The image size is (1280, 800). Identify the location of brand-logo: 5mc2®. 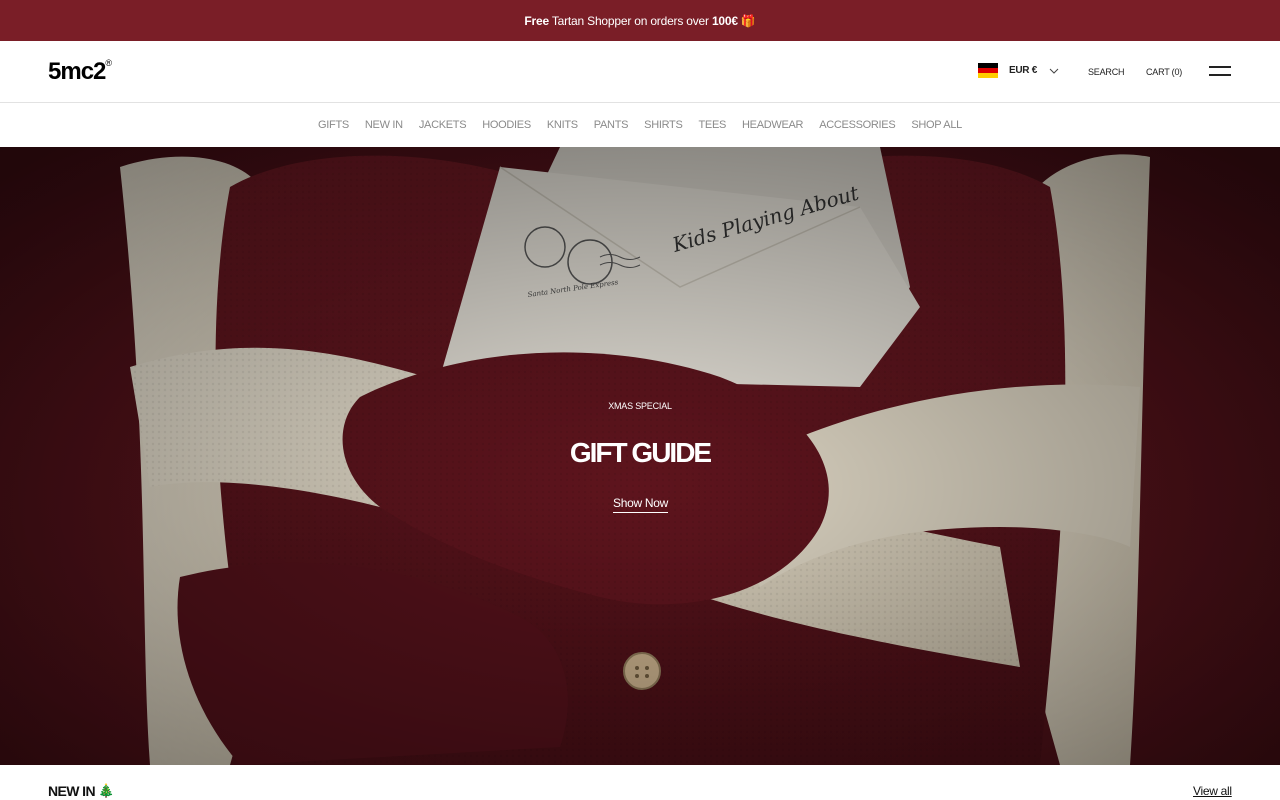
(80, 72).